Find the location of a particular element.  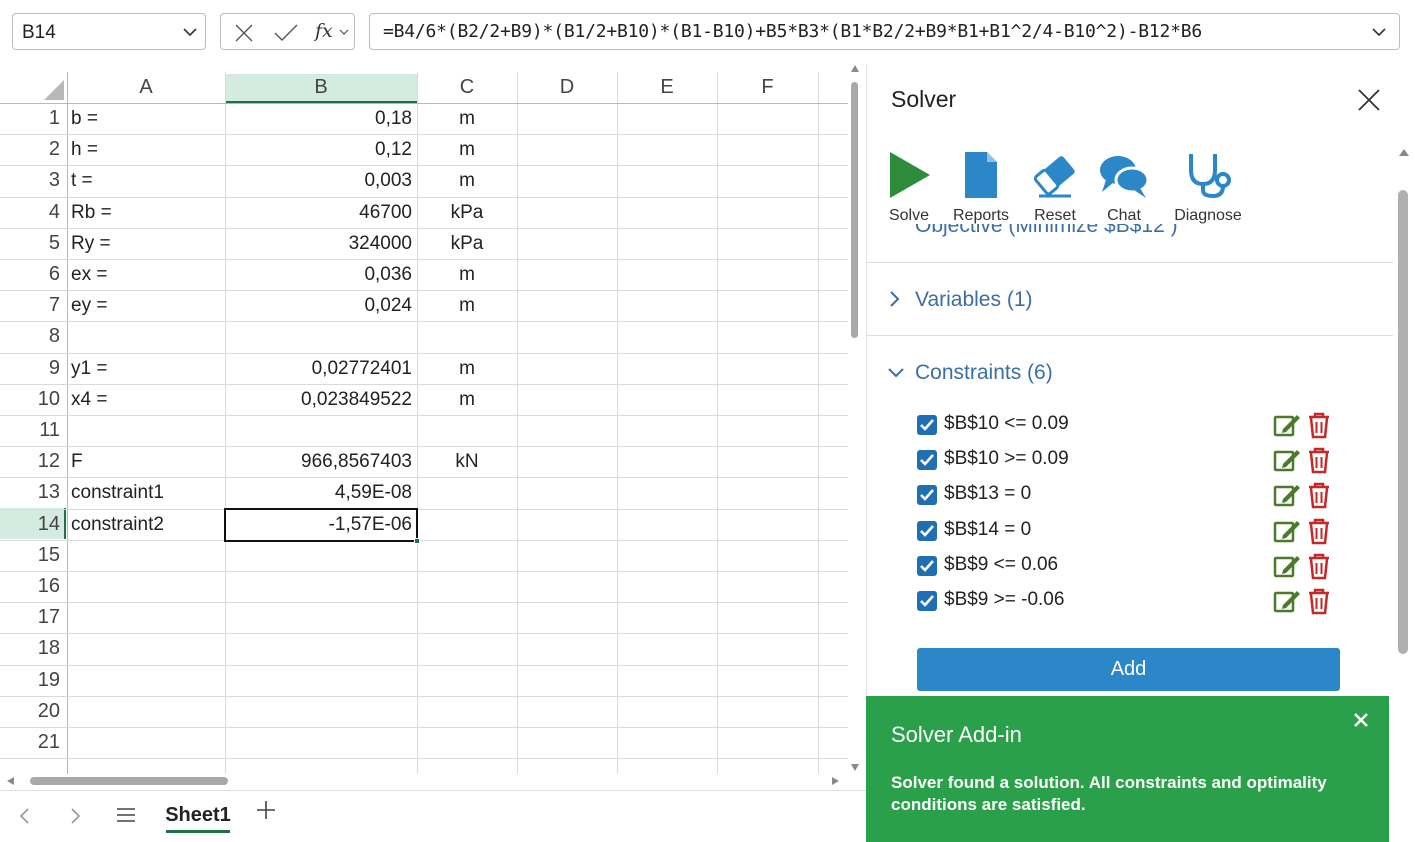

row-header: 20 is located at coordinates (33, 711).